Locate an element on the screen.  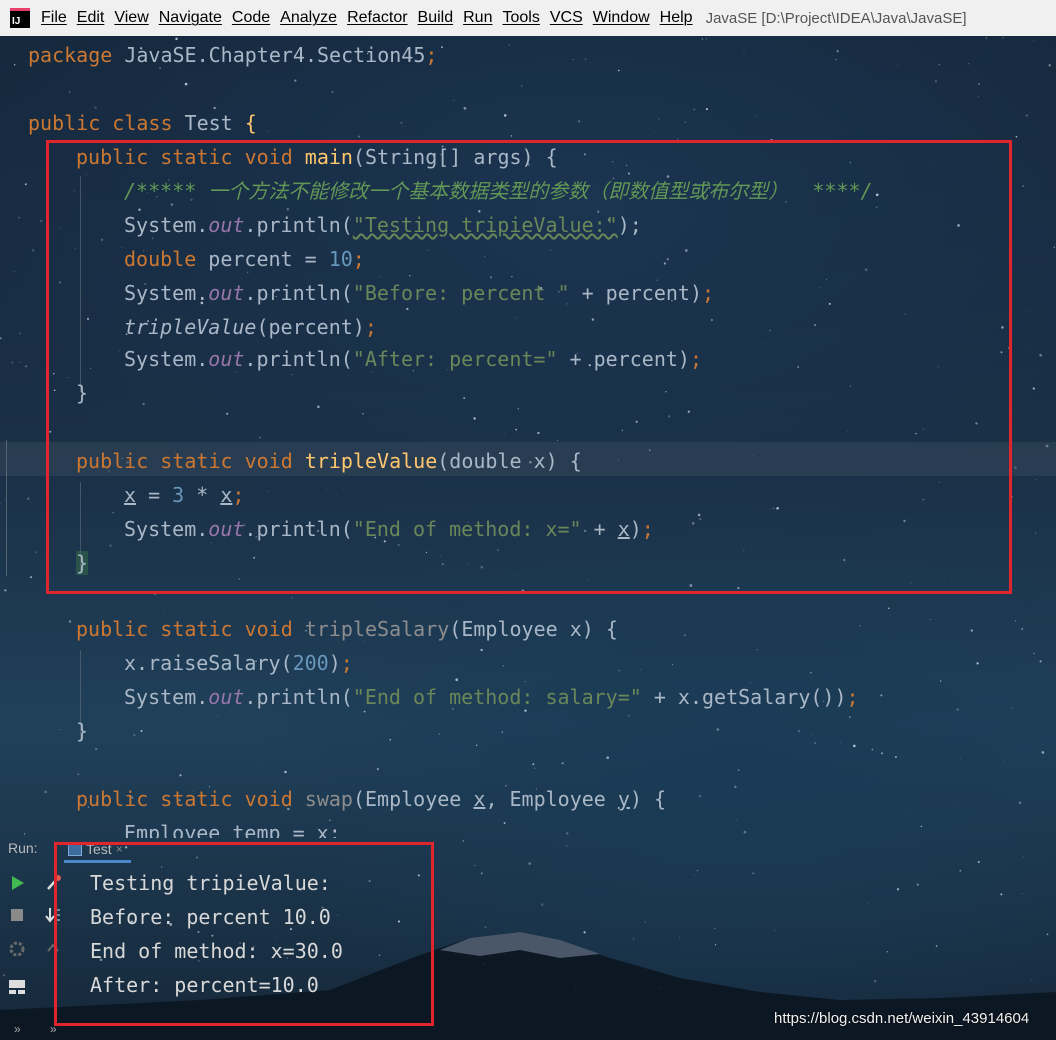
code-line-close-triplesalary: } is located at coordinates (82, 731).